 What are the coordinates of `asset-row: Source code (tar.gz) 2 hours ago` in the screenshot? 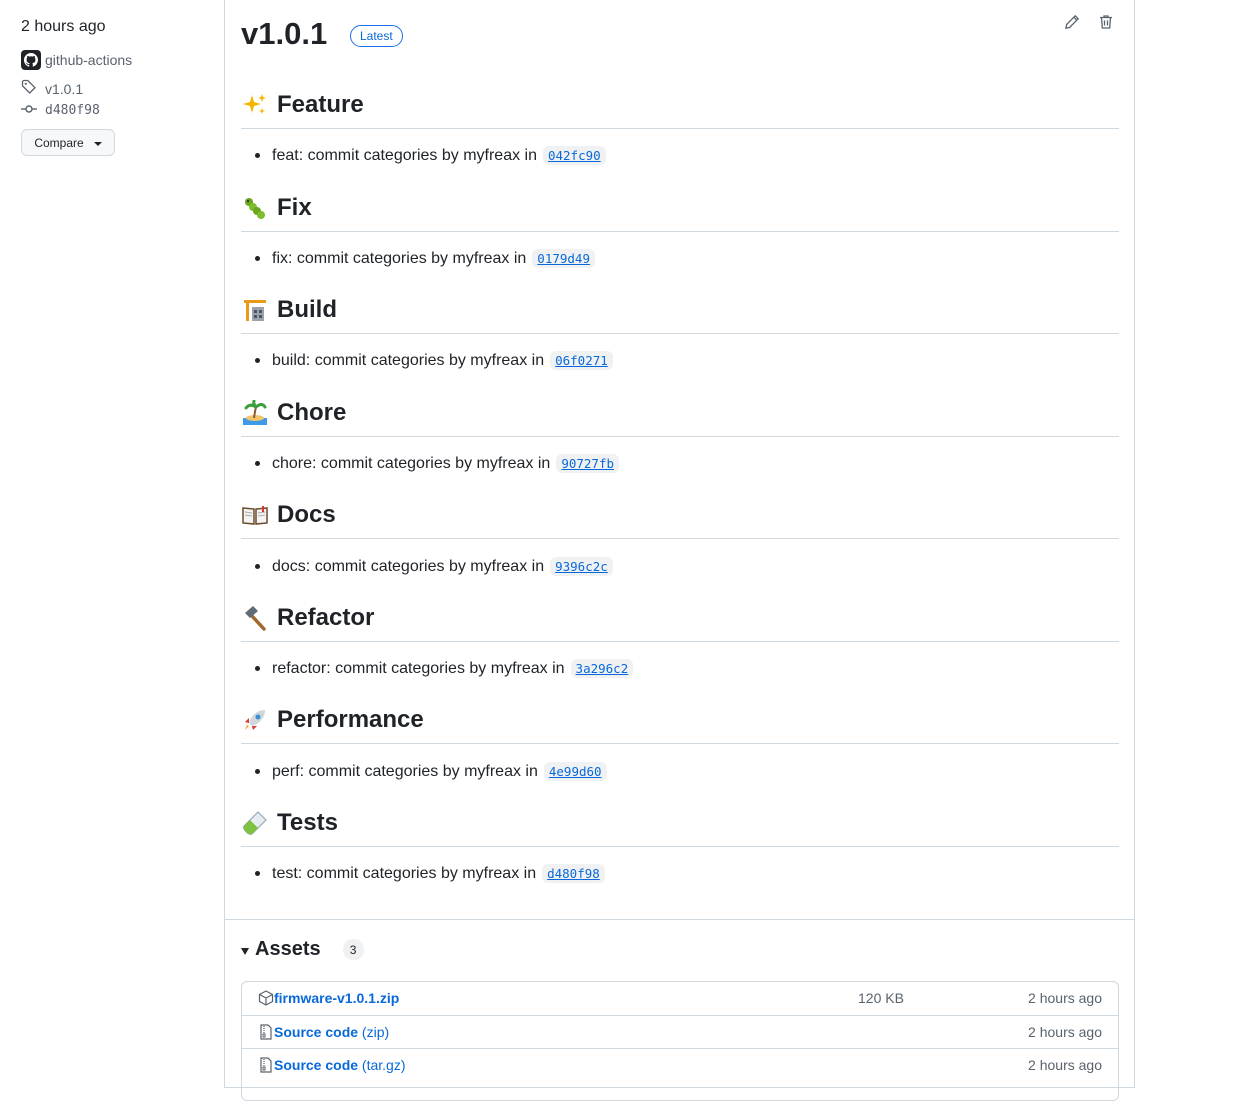 It's located at (680, 1065).